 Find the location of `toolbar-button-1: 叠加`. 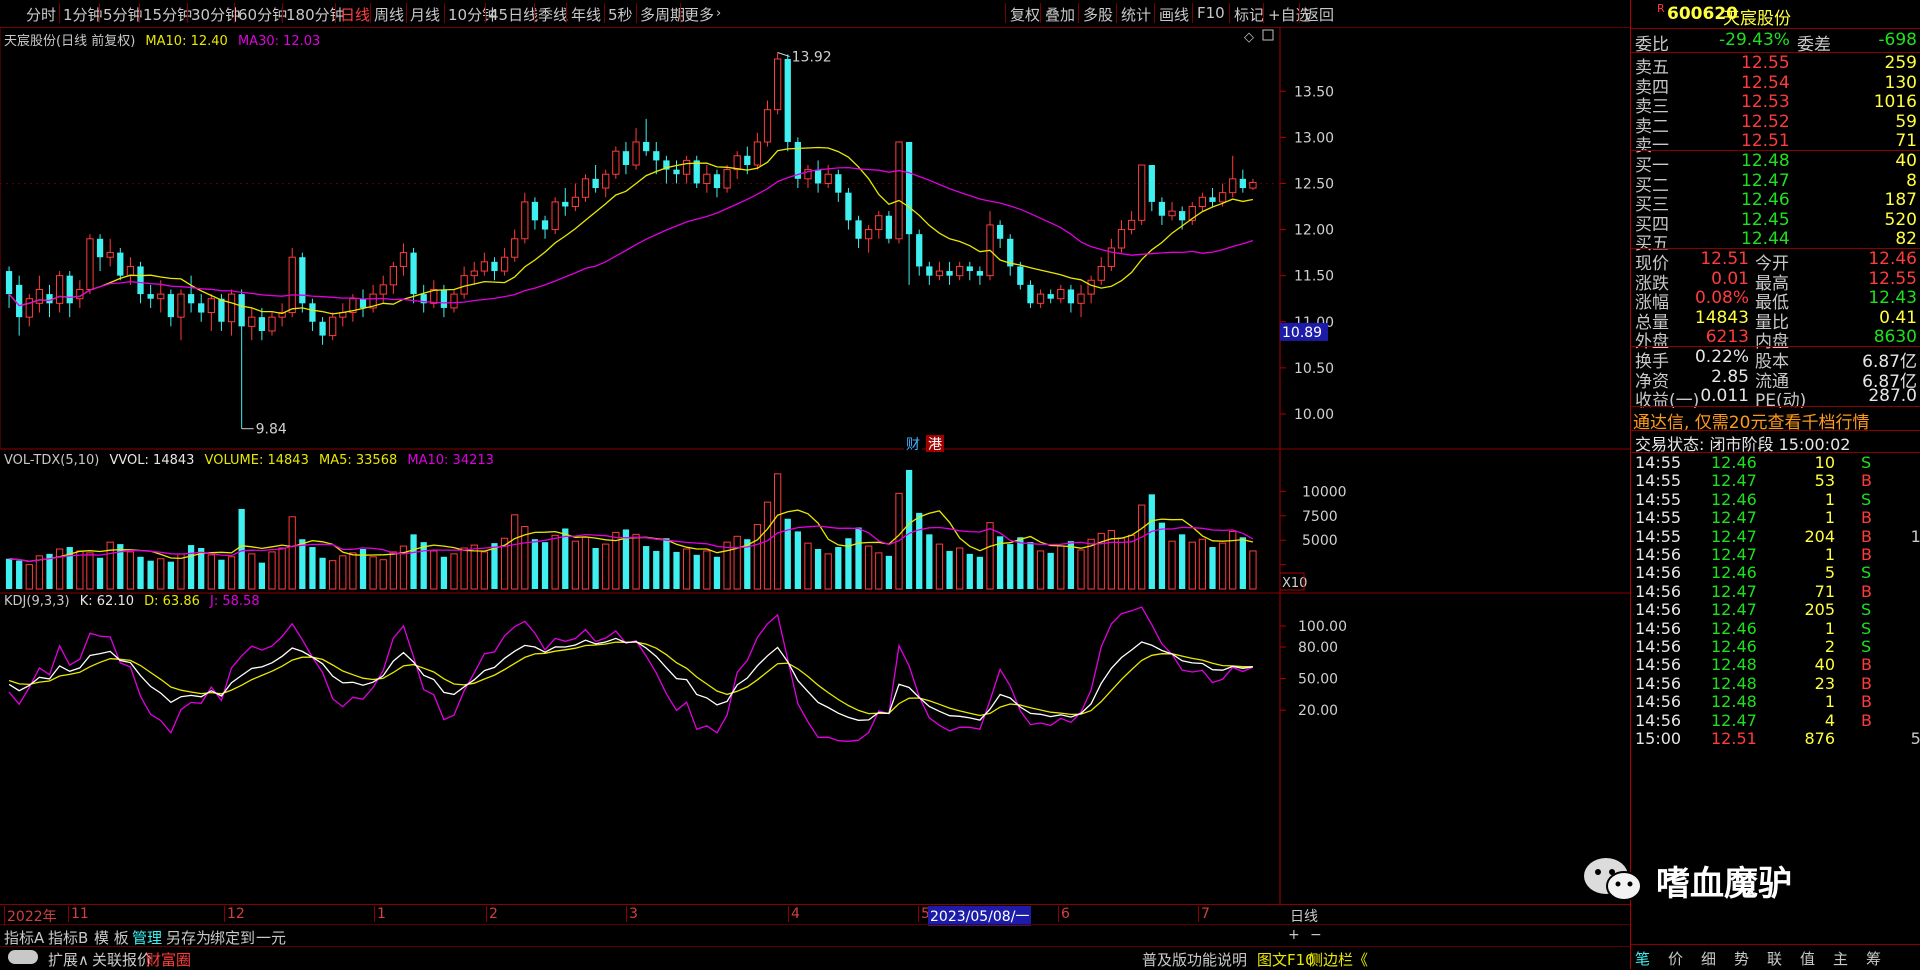

toolbar-button-1: 叠加 is located at coordinates (1060, 14).